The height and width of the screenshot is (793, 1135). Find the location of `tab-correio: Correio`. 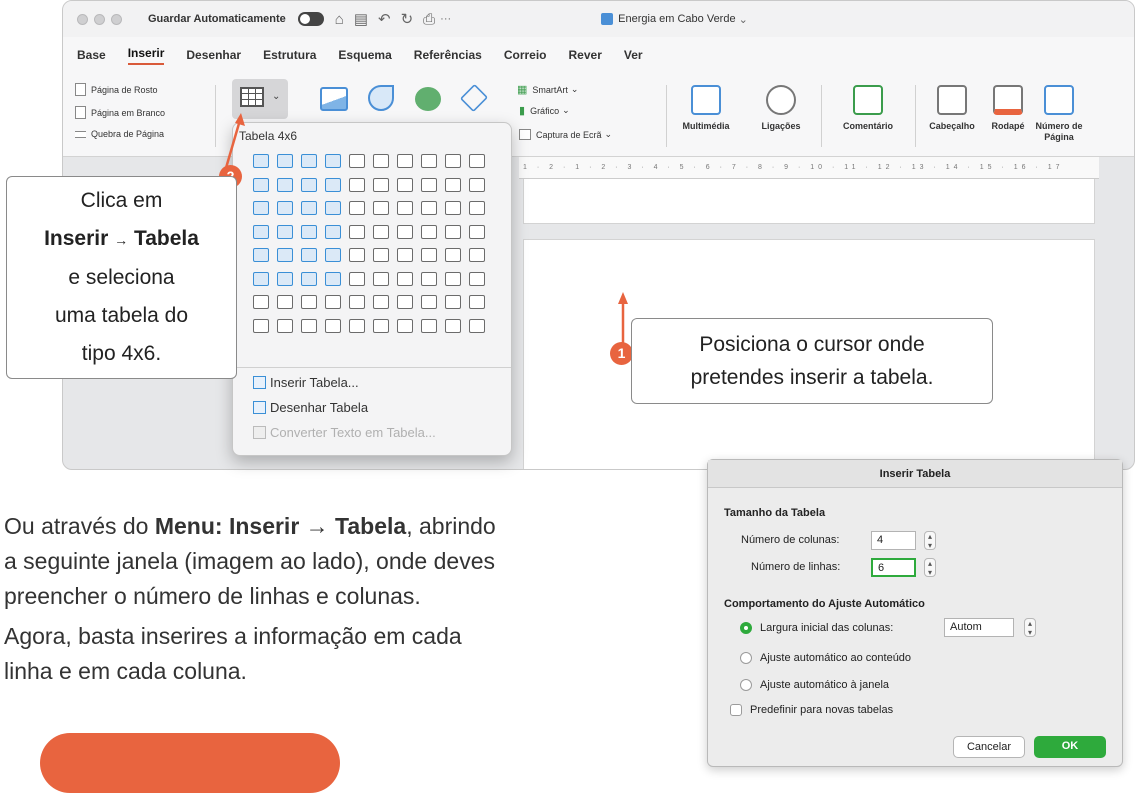

tab-correio: Correio is located at coordinates (525, 55).